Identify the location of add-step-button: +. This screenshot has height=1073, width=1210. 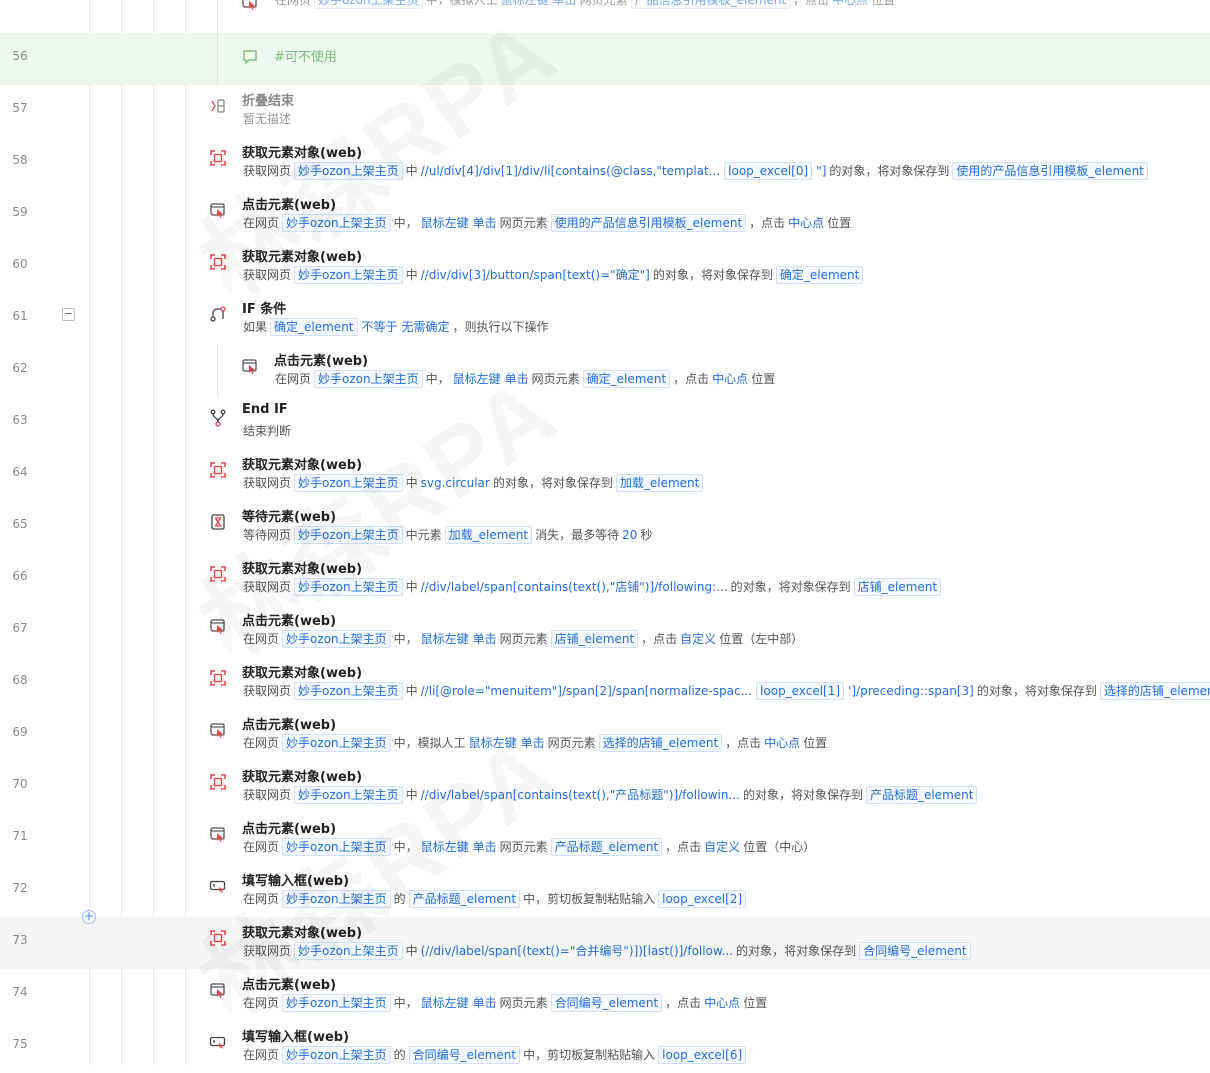
(89, 917).